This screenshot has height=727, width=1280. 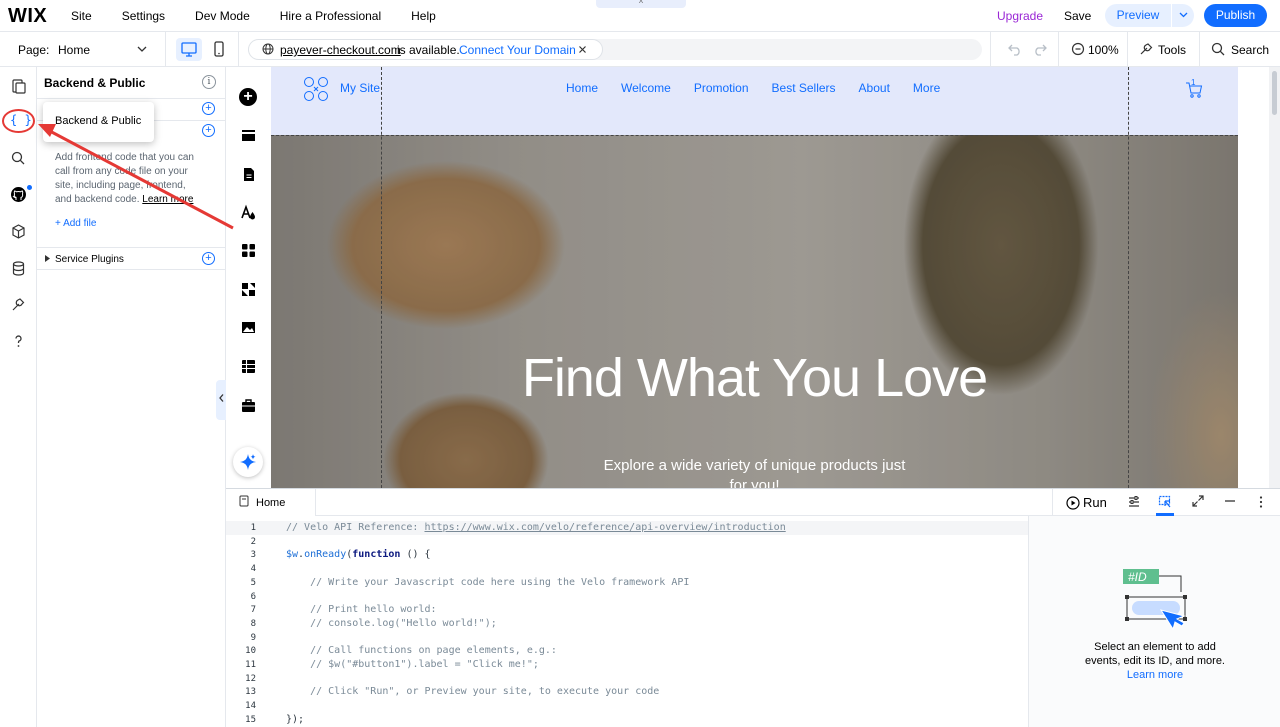 What do you see at coordinates (27, 16) in the screenshot?
I see `wix-logo: WIX` at bounding box center [27, 16].